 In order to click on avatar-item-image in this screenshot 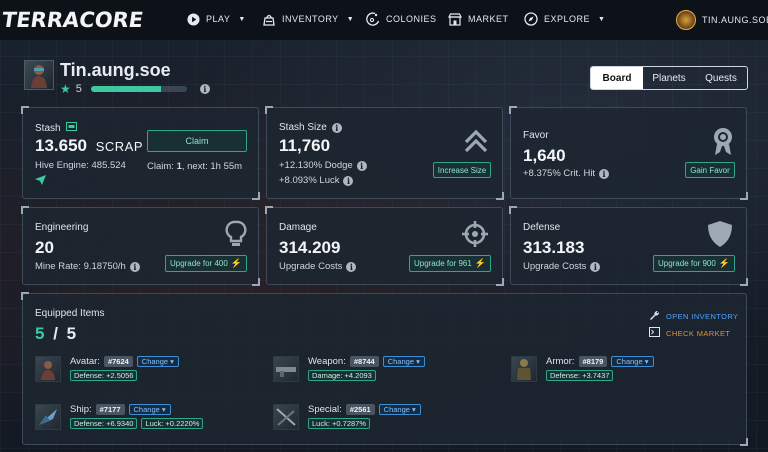, I will do `click(48, 369)`.